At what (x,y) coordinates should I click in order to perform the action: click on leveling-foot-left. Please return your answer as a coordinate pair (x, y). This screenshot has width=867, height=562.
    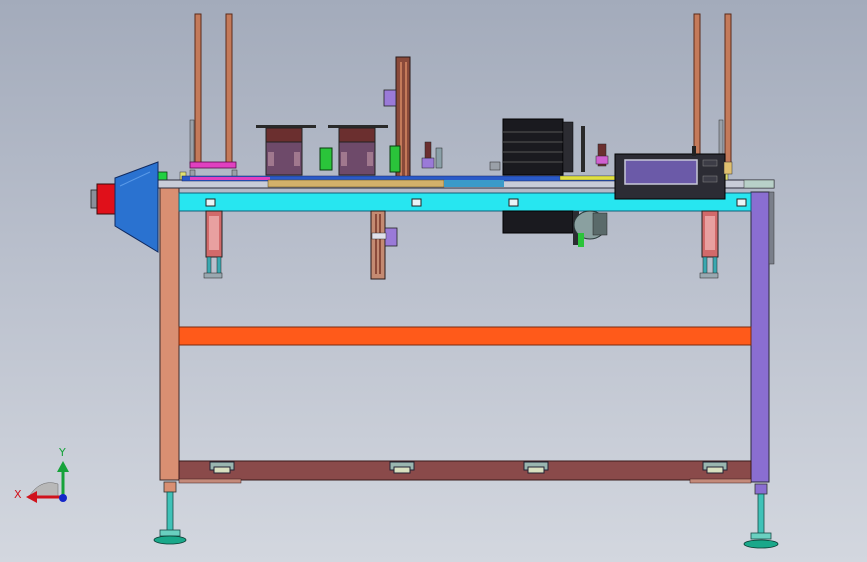
    Looking at the image, I should click on (170, 513).